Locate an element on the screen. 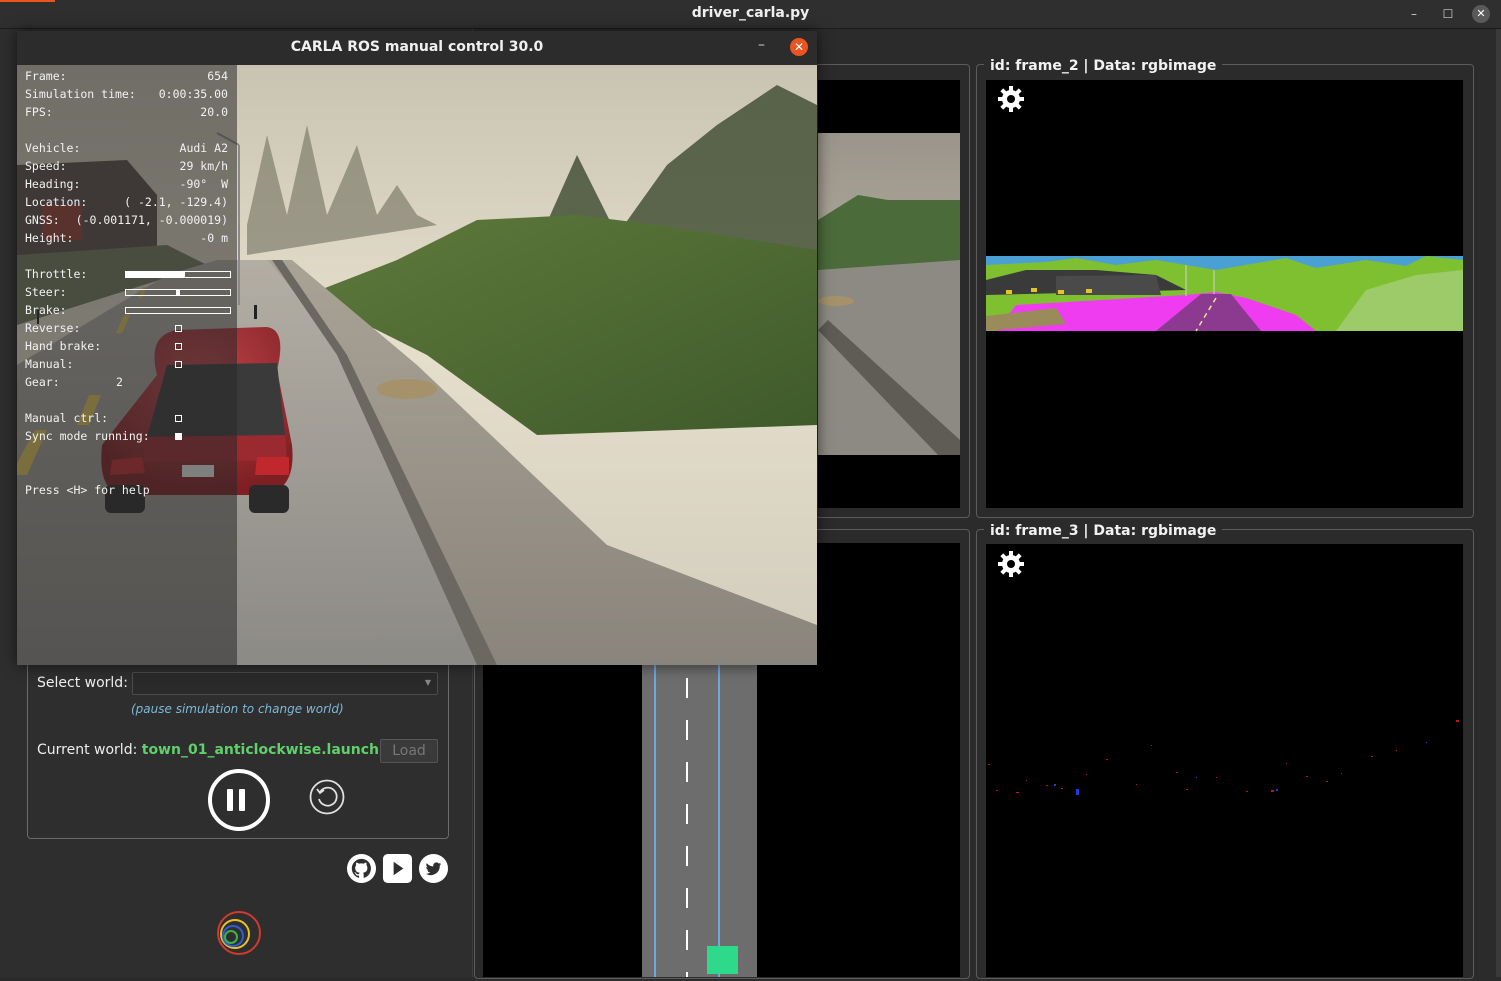 This screenshot has width=1501, height=981. hud-gnss-value: (-0.001171, -0.000019) is located at coordinates (151, 220).